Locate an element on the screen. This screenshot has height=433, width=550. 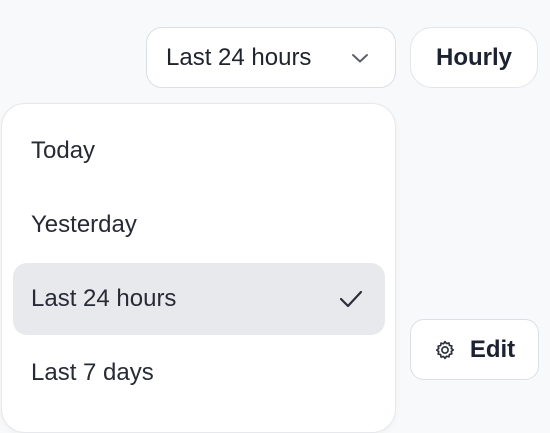
granularity-button: Hourly is located at coordinates (474, 57).